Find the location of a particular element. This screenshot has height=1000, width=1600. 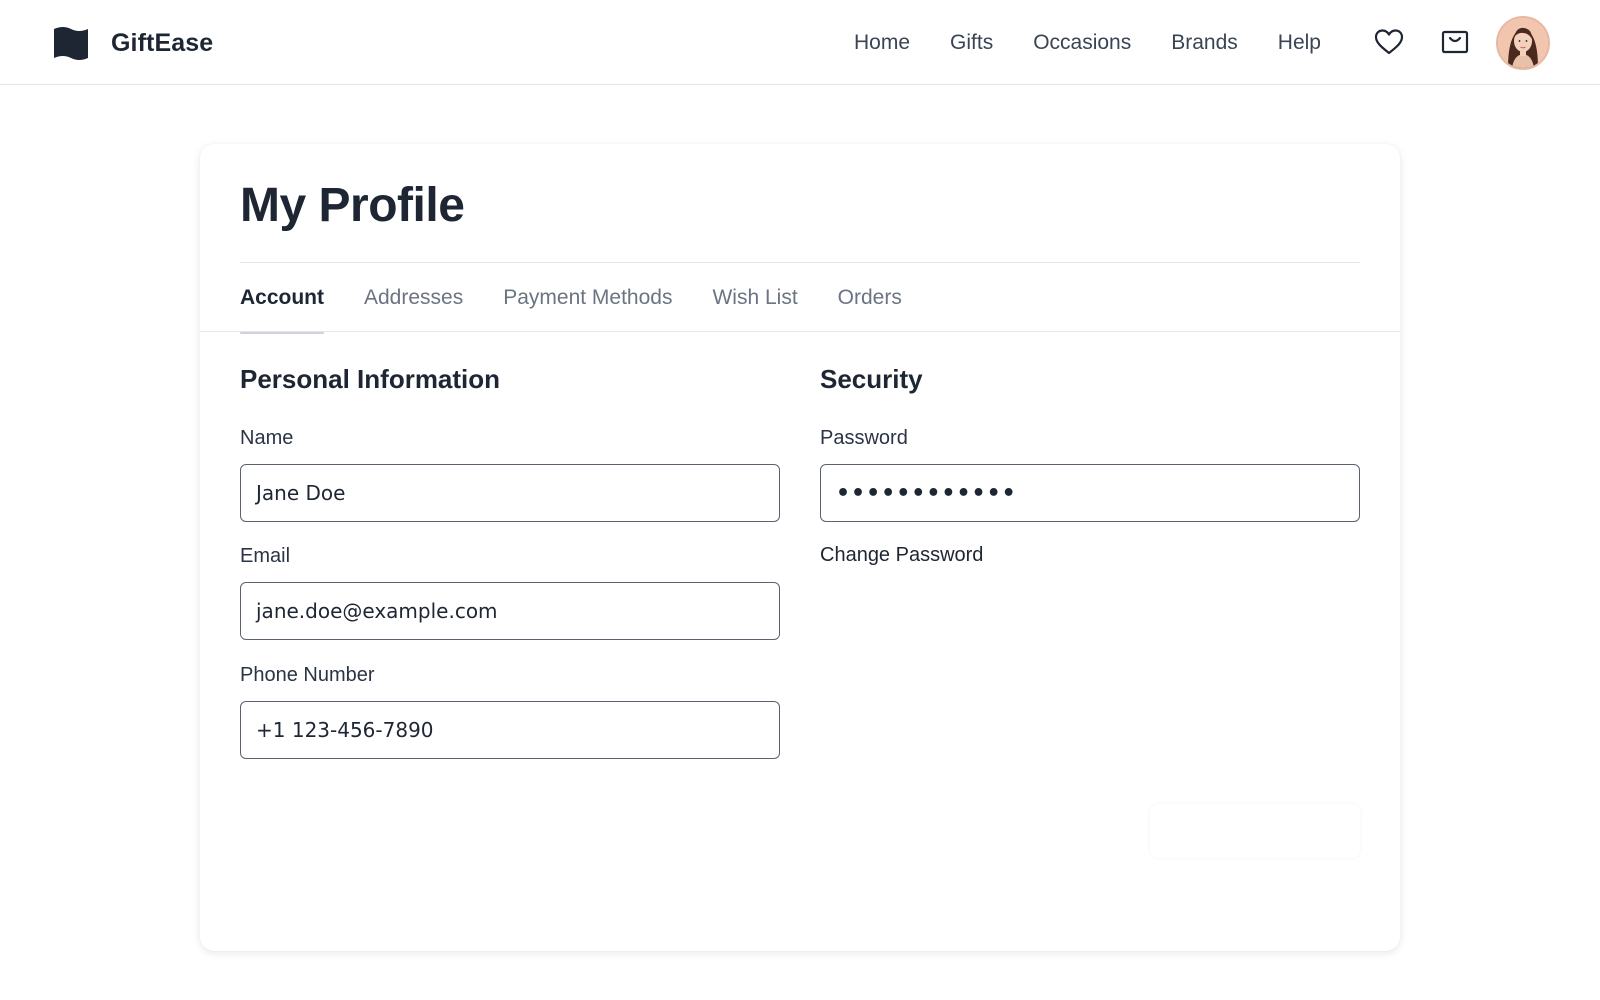

name-label: Name is located at coordinates (267, 438).